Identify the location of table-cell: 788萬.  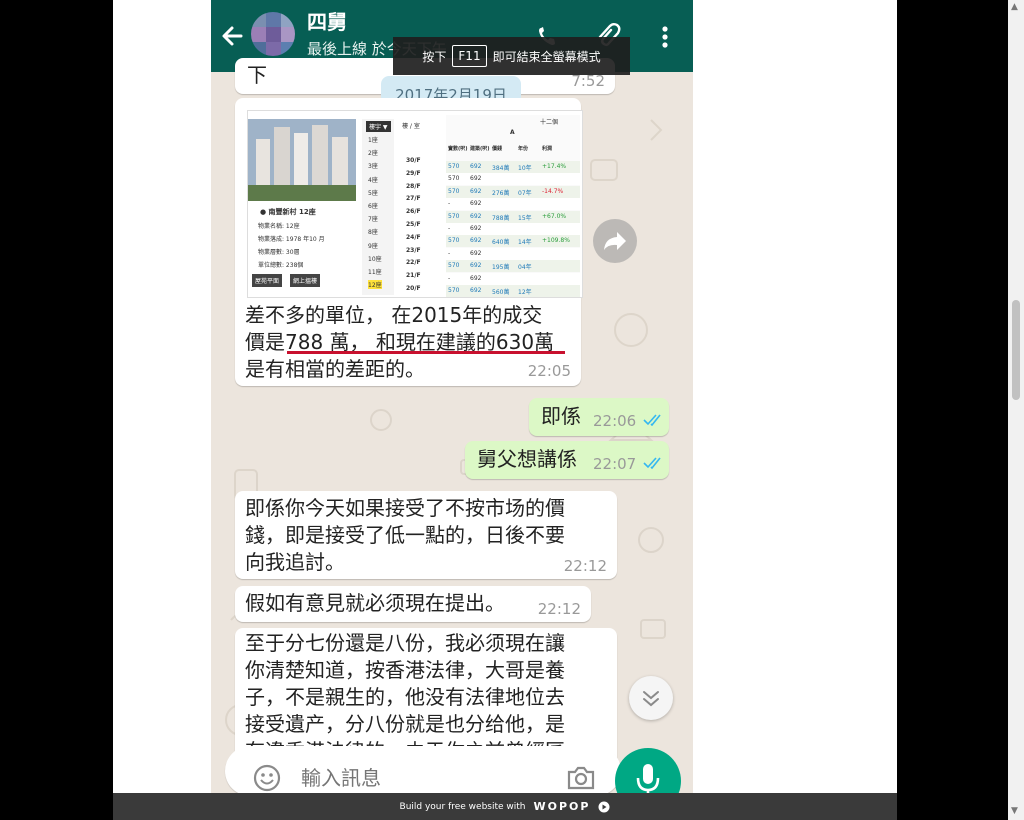
(501, 218).